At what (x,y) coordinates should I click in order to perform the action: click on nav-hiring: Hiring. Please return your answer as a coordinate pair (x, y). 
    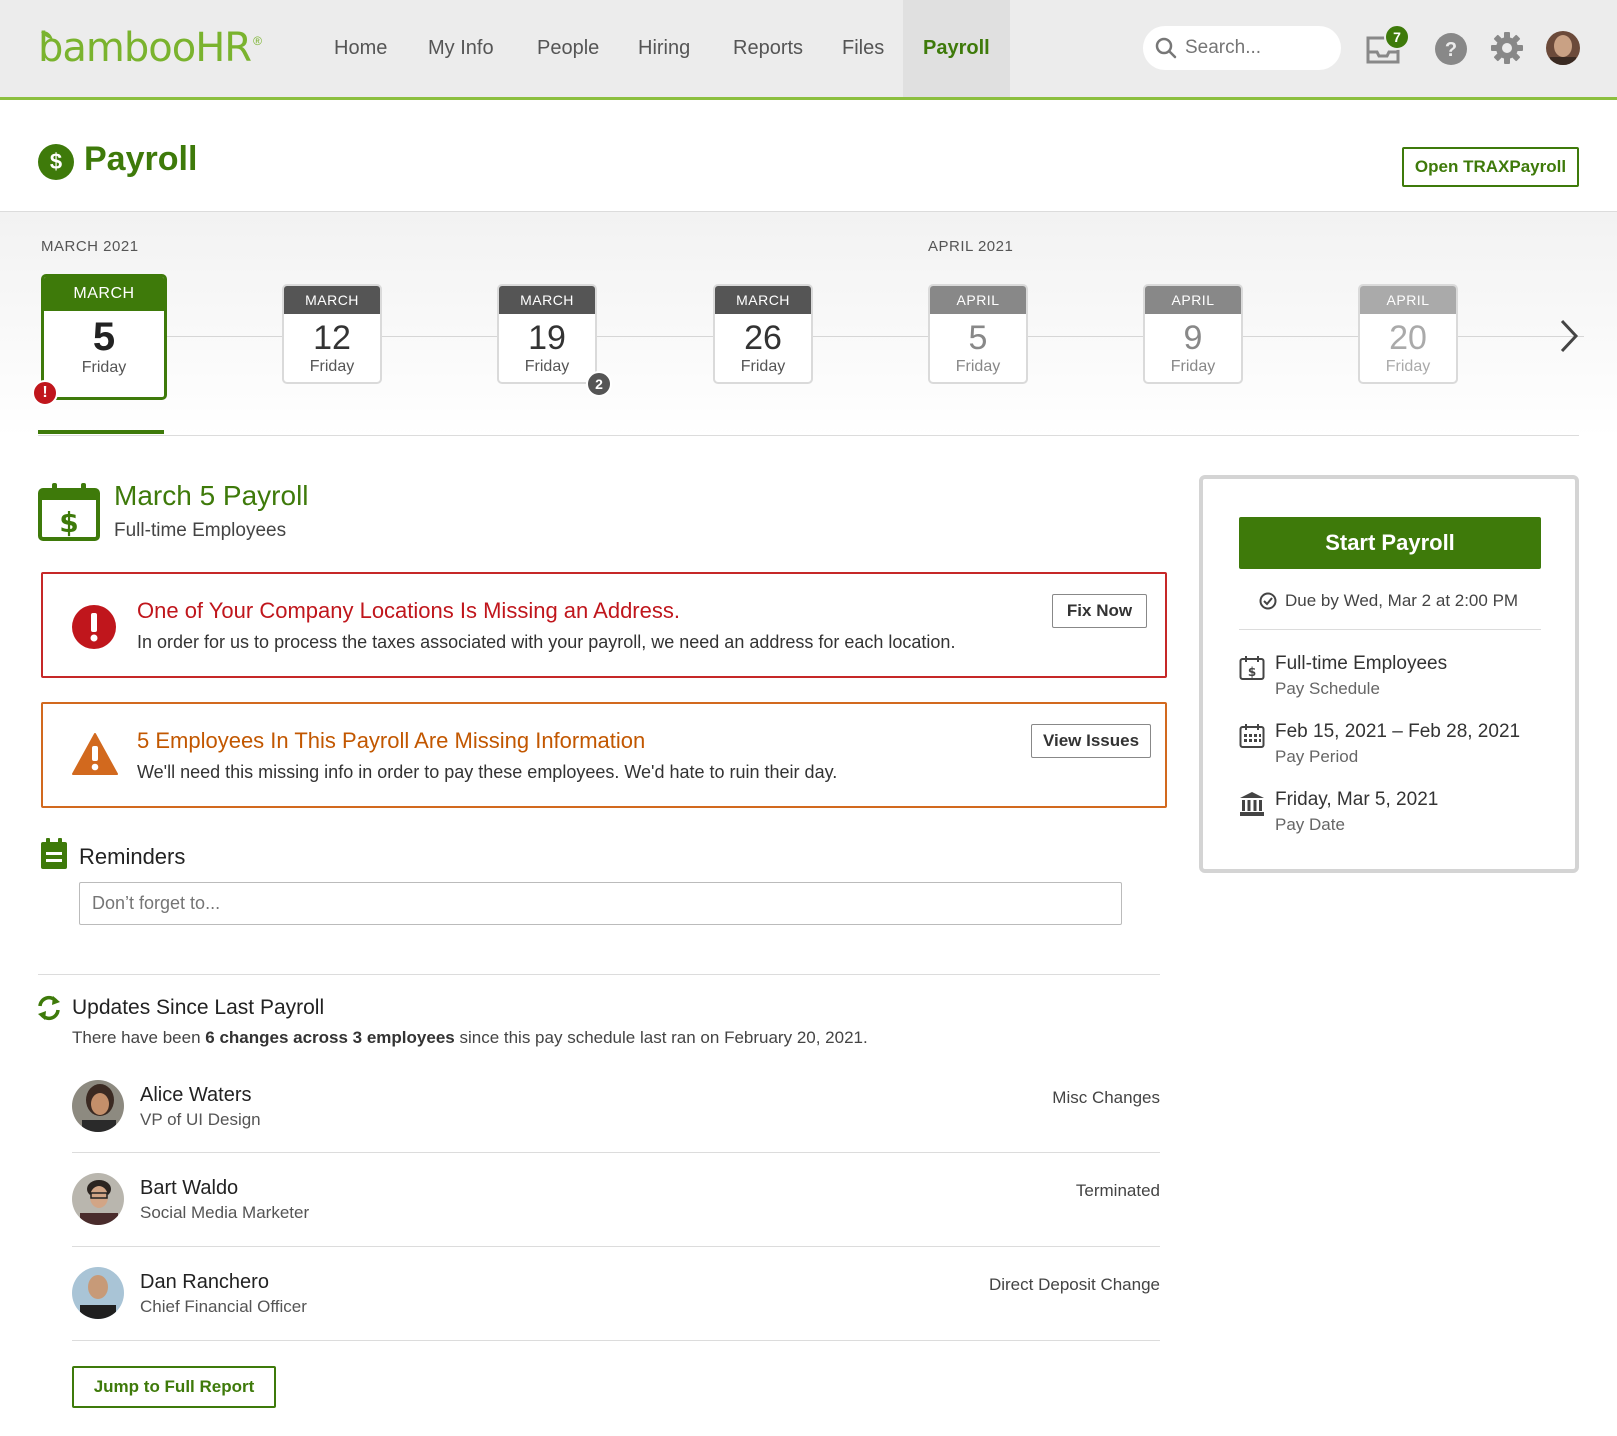
    Looking at the image, I should click on (664, 48).